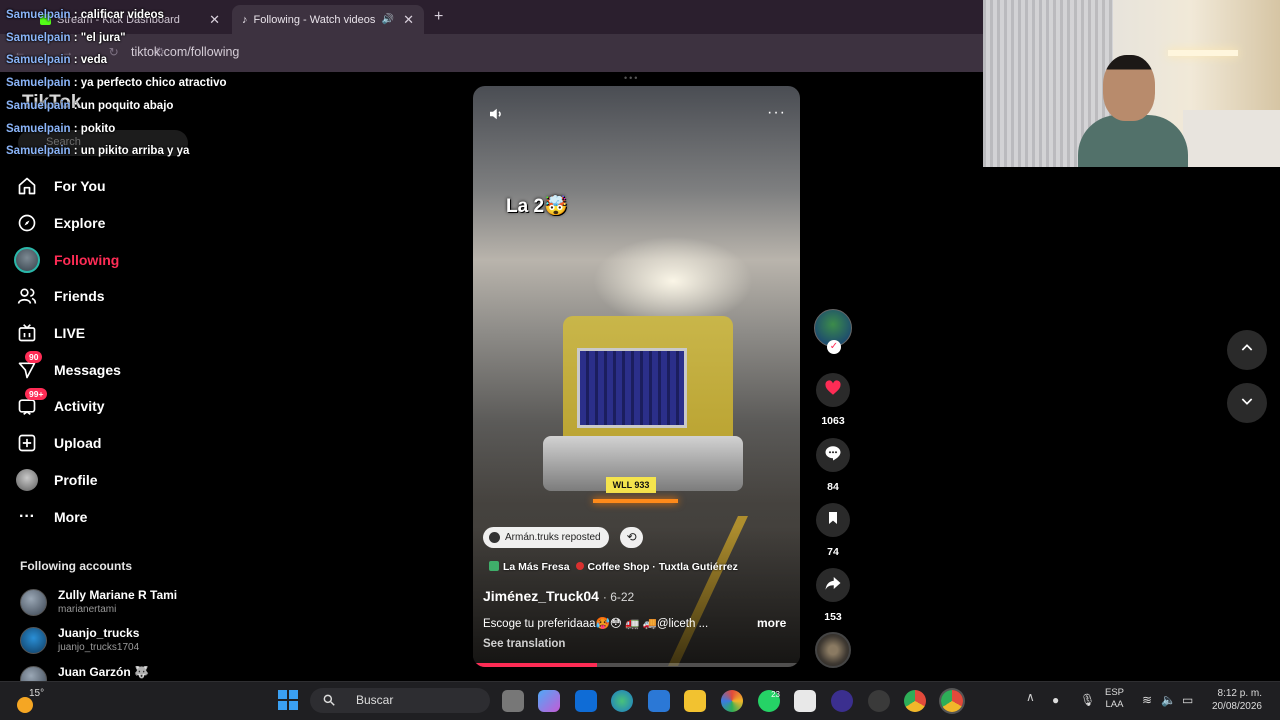  I want to click on app-icon, so click(879, 701).